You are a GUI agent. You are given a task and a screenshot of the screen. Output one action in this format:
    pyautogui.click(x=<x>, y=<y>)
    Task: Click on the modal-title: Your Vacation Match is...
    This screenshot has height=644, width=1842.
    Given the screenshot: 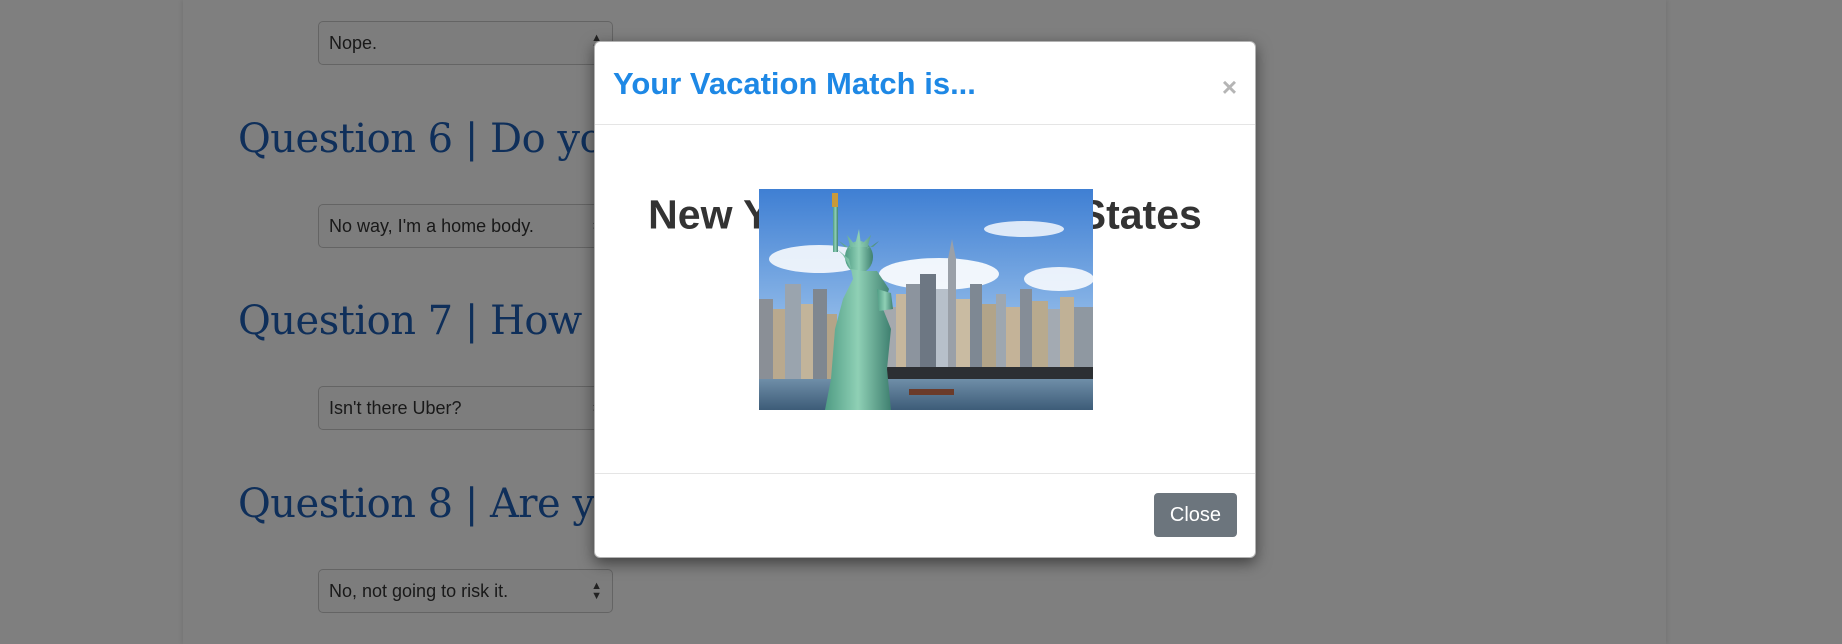 What is the action you would take?
    pyautogui.click(x=794, y=83)
    